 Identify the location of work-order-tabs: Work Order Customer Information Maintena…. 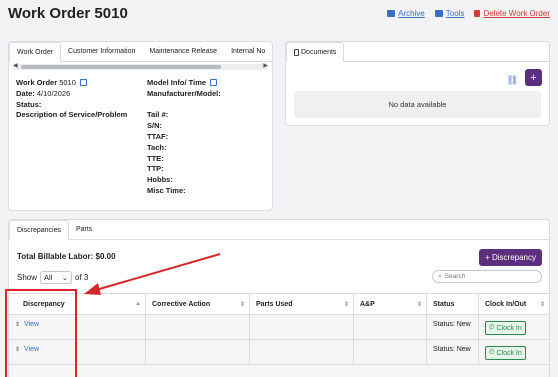
(140, 52).